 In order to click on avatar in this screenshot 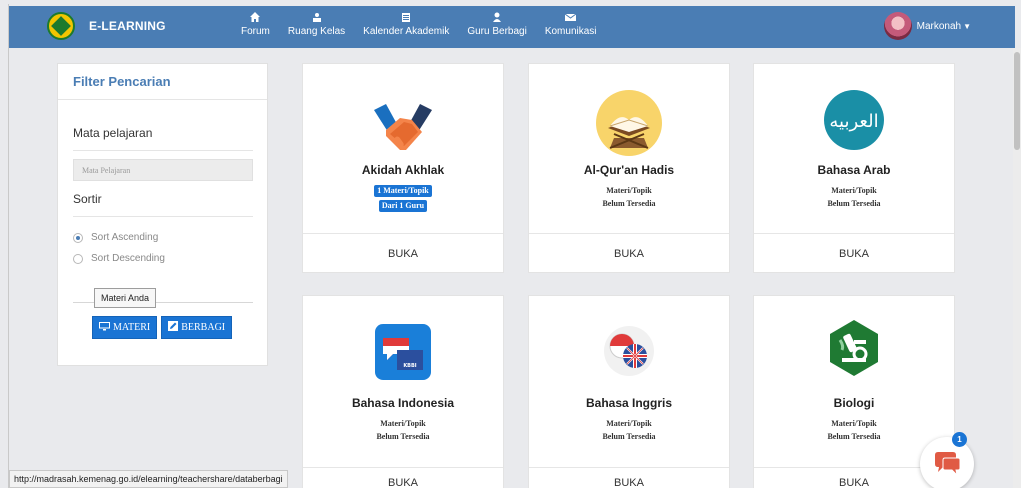, I will do `click(897, 26)`.